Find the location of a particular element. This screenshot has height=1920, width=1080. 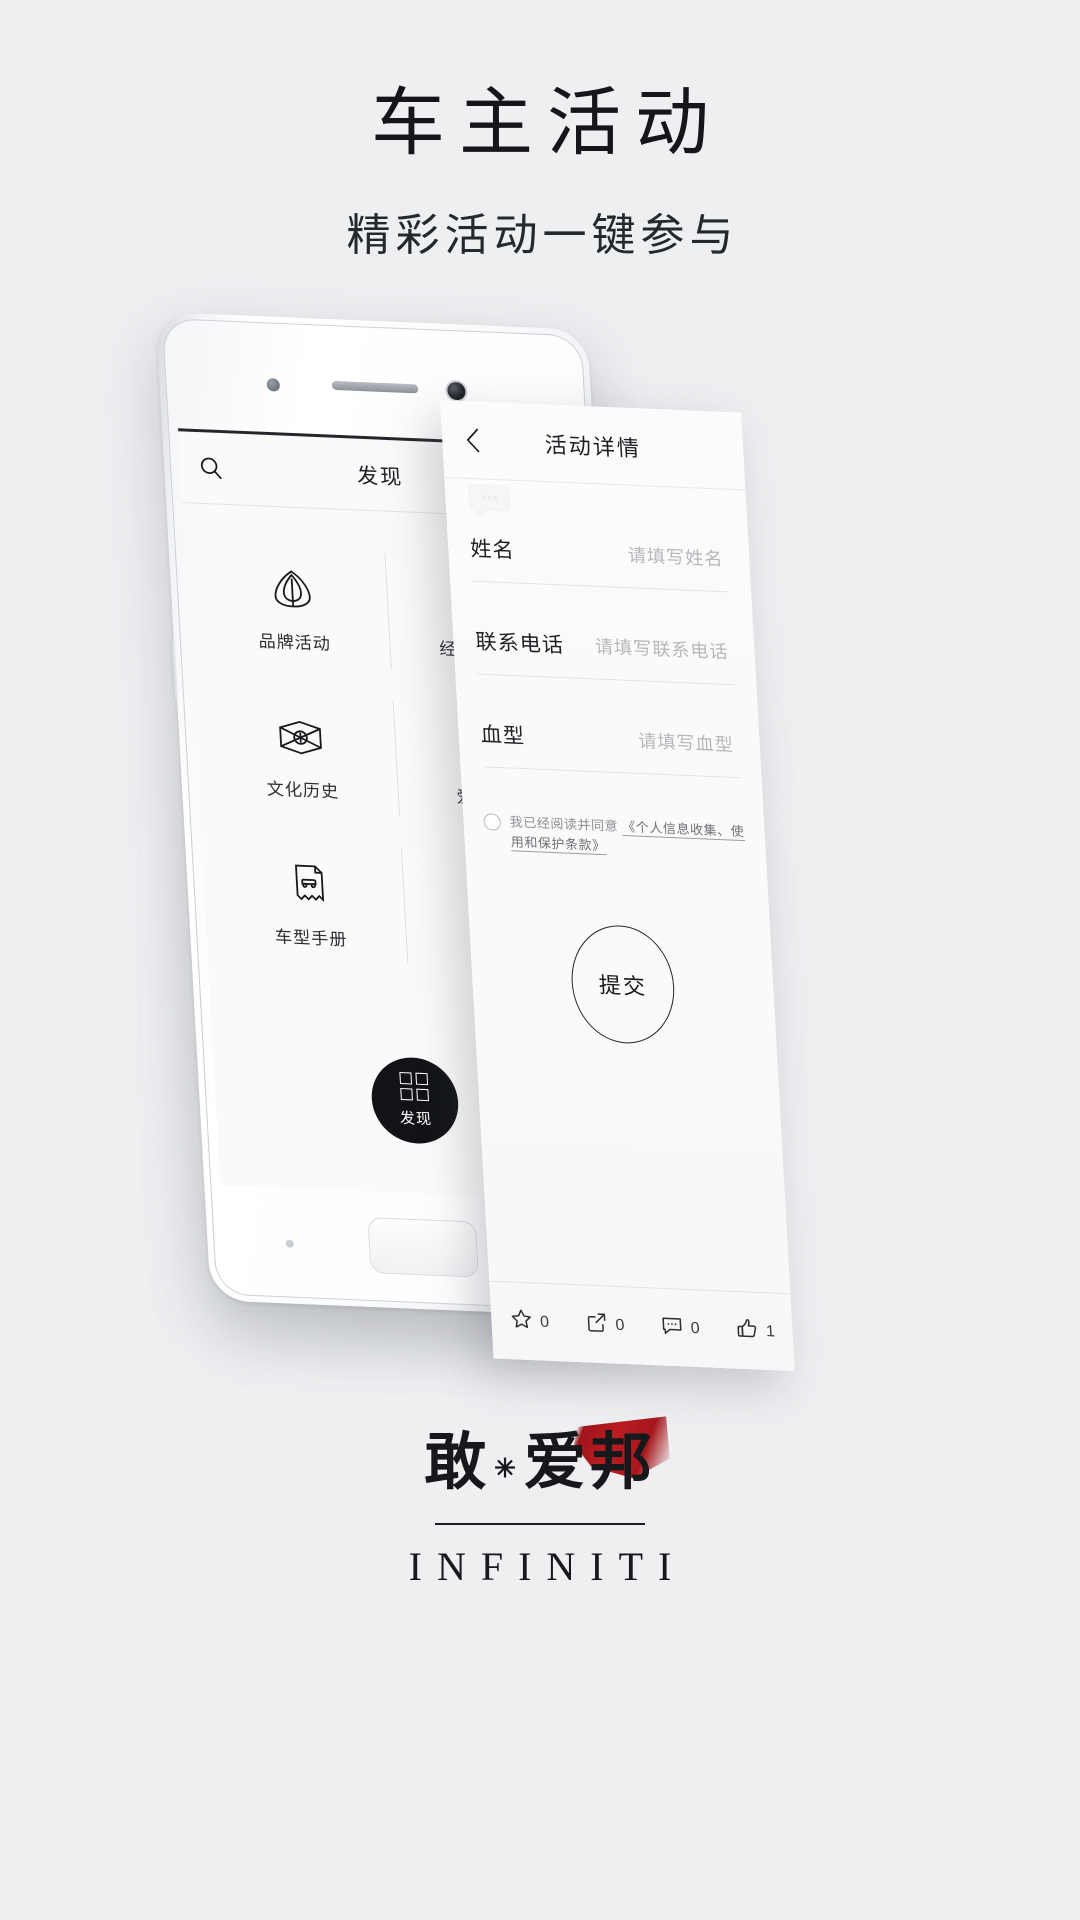

registration-form: 姓名 请填写姓名 联系电话 请填写联系电话 血型 请填写血型 is located at coordinates (602, 628).